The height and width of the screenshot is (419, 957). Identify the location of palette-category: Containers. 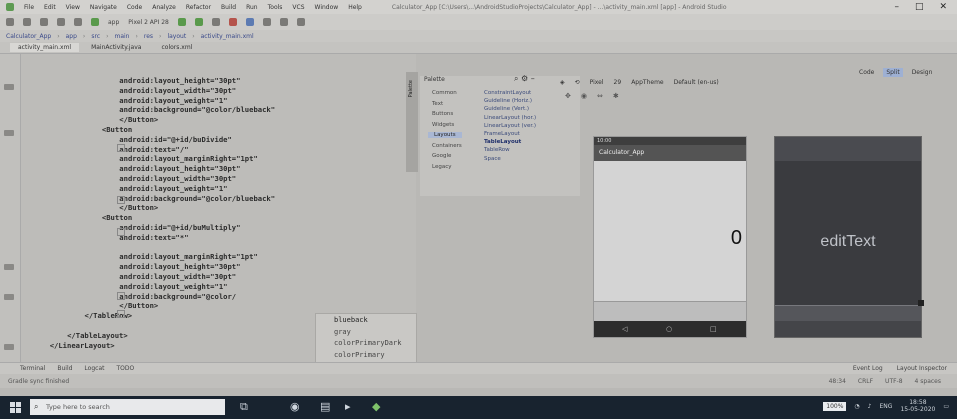
(447, 146).